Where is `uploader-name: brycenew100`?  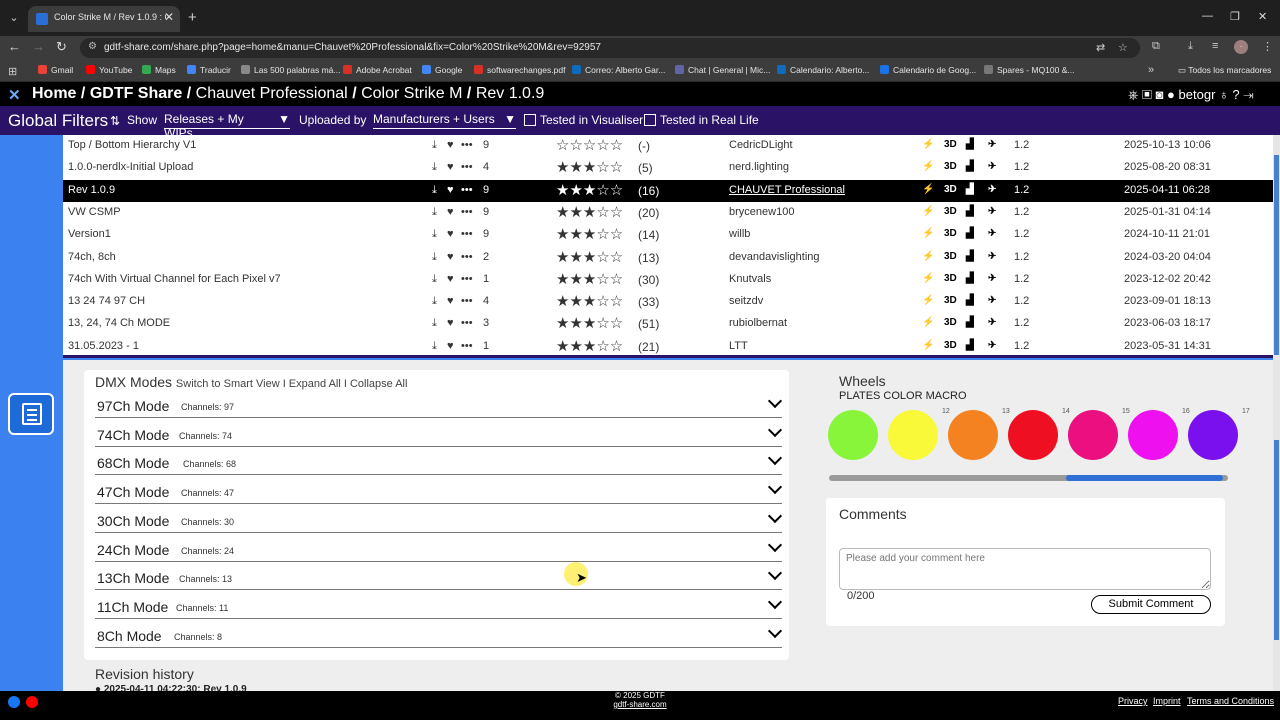
uploader-name: brycenew100 is located at coordinates (761, 212).